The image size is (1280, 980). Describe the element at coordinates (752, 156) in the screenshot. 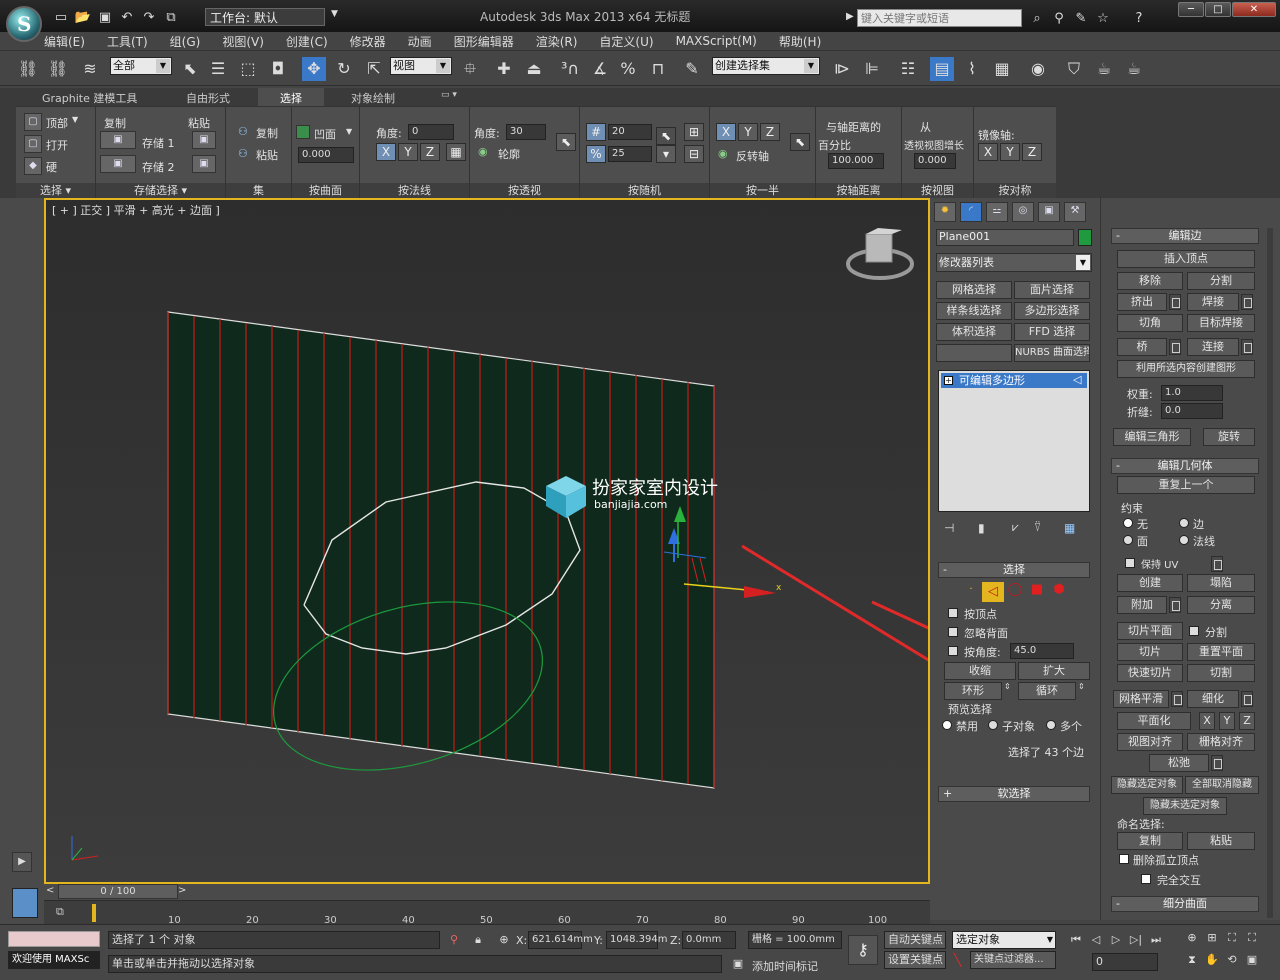

I see `invert-axis-button: 反转轴` at that location.